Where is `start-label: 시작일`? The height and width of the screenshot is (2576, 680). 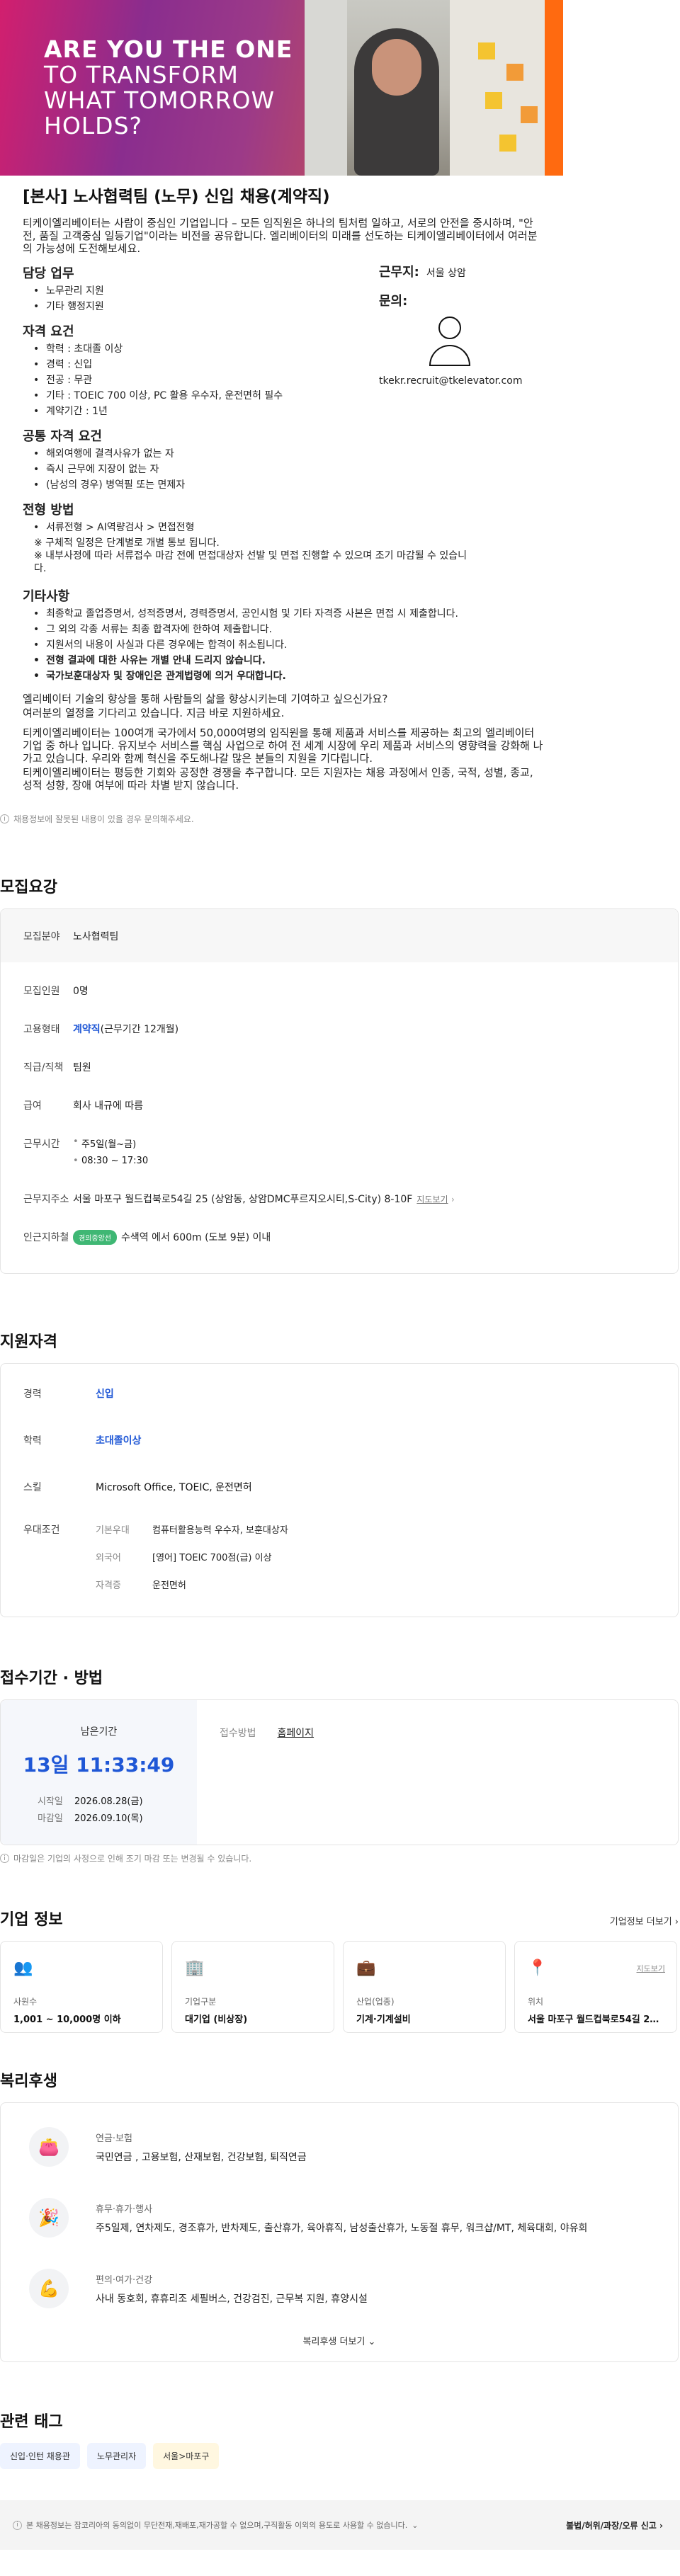
start-label: 시작일 is located at coordinates (51, 1801).